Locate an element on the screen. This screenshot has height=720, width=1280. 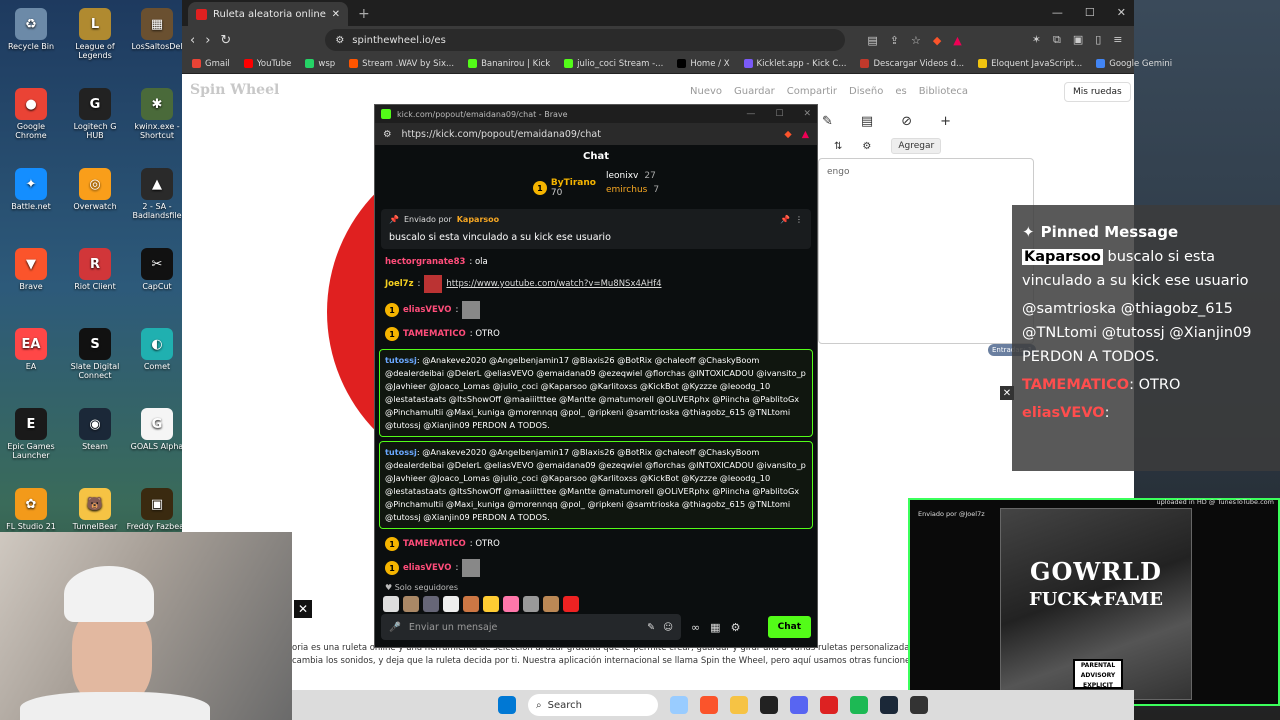
desktop-icon: ● Google Chrome is located at coordinates (31, 114).